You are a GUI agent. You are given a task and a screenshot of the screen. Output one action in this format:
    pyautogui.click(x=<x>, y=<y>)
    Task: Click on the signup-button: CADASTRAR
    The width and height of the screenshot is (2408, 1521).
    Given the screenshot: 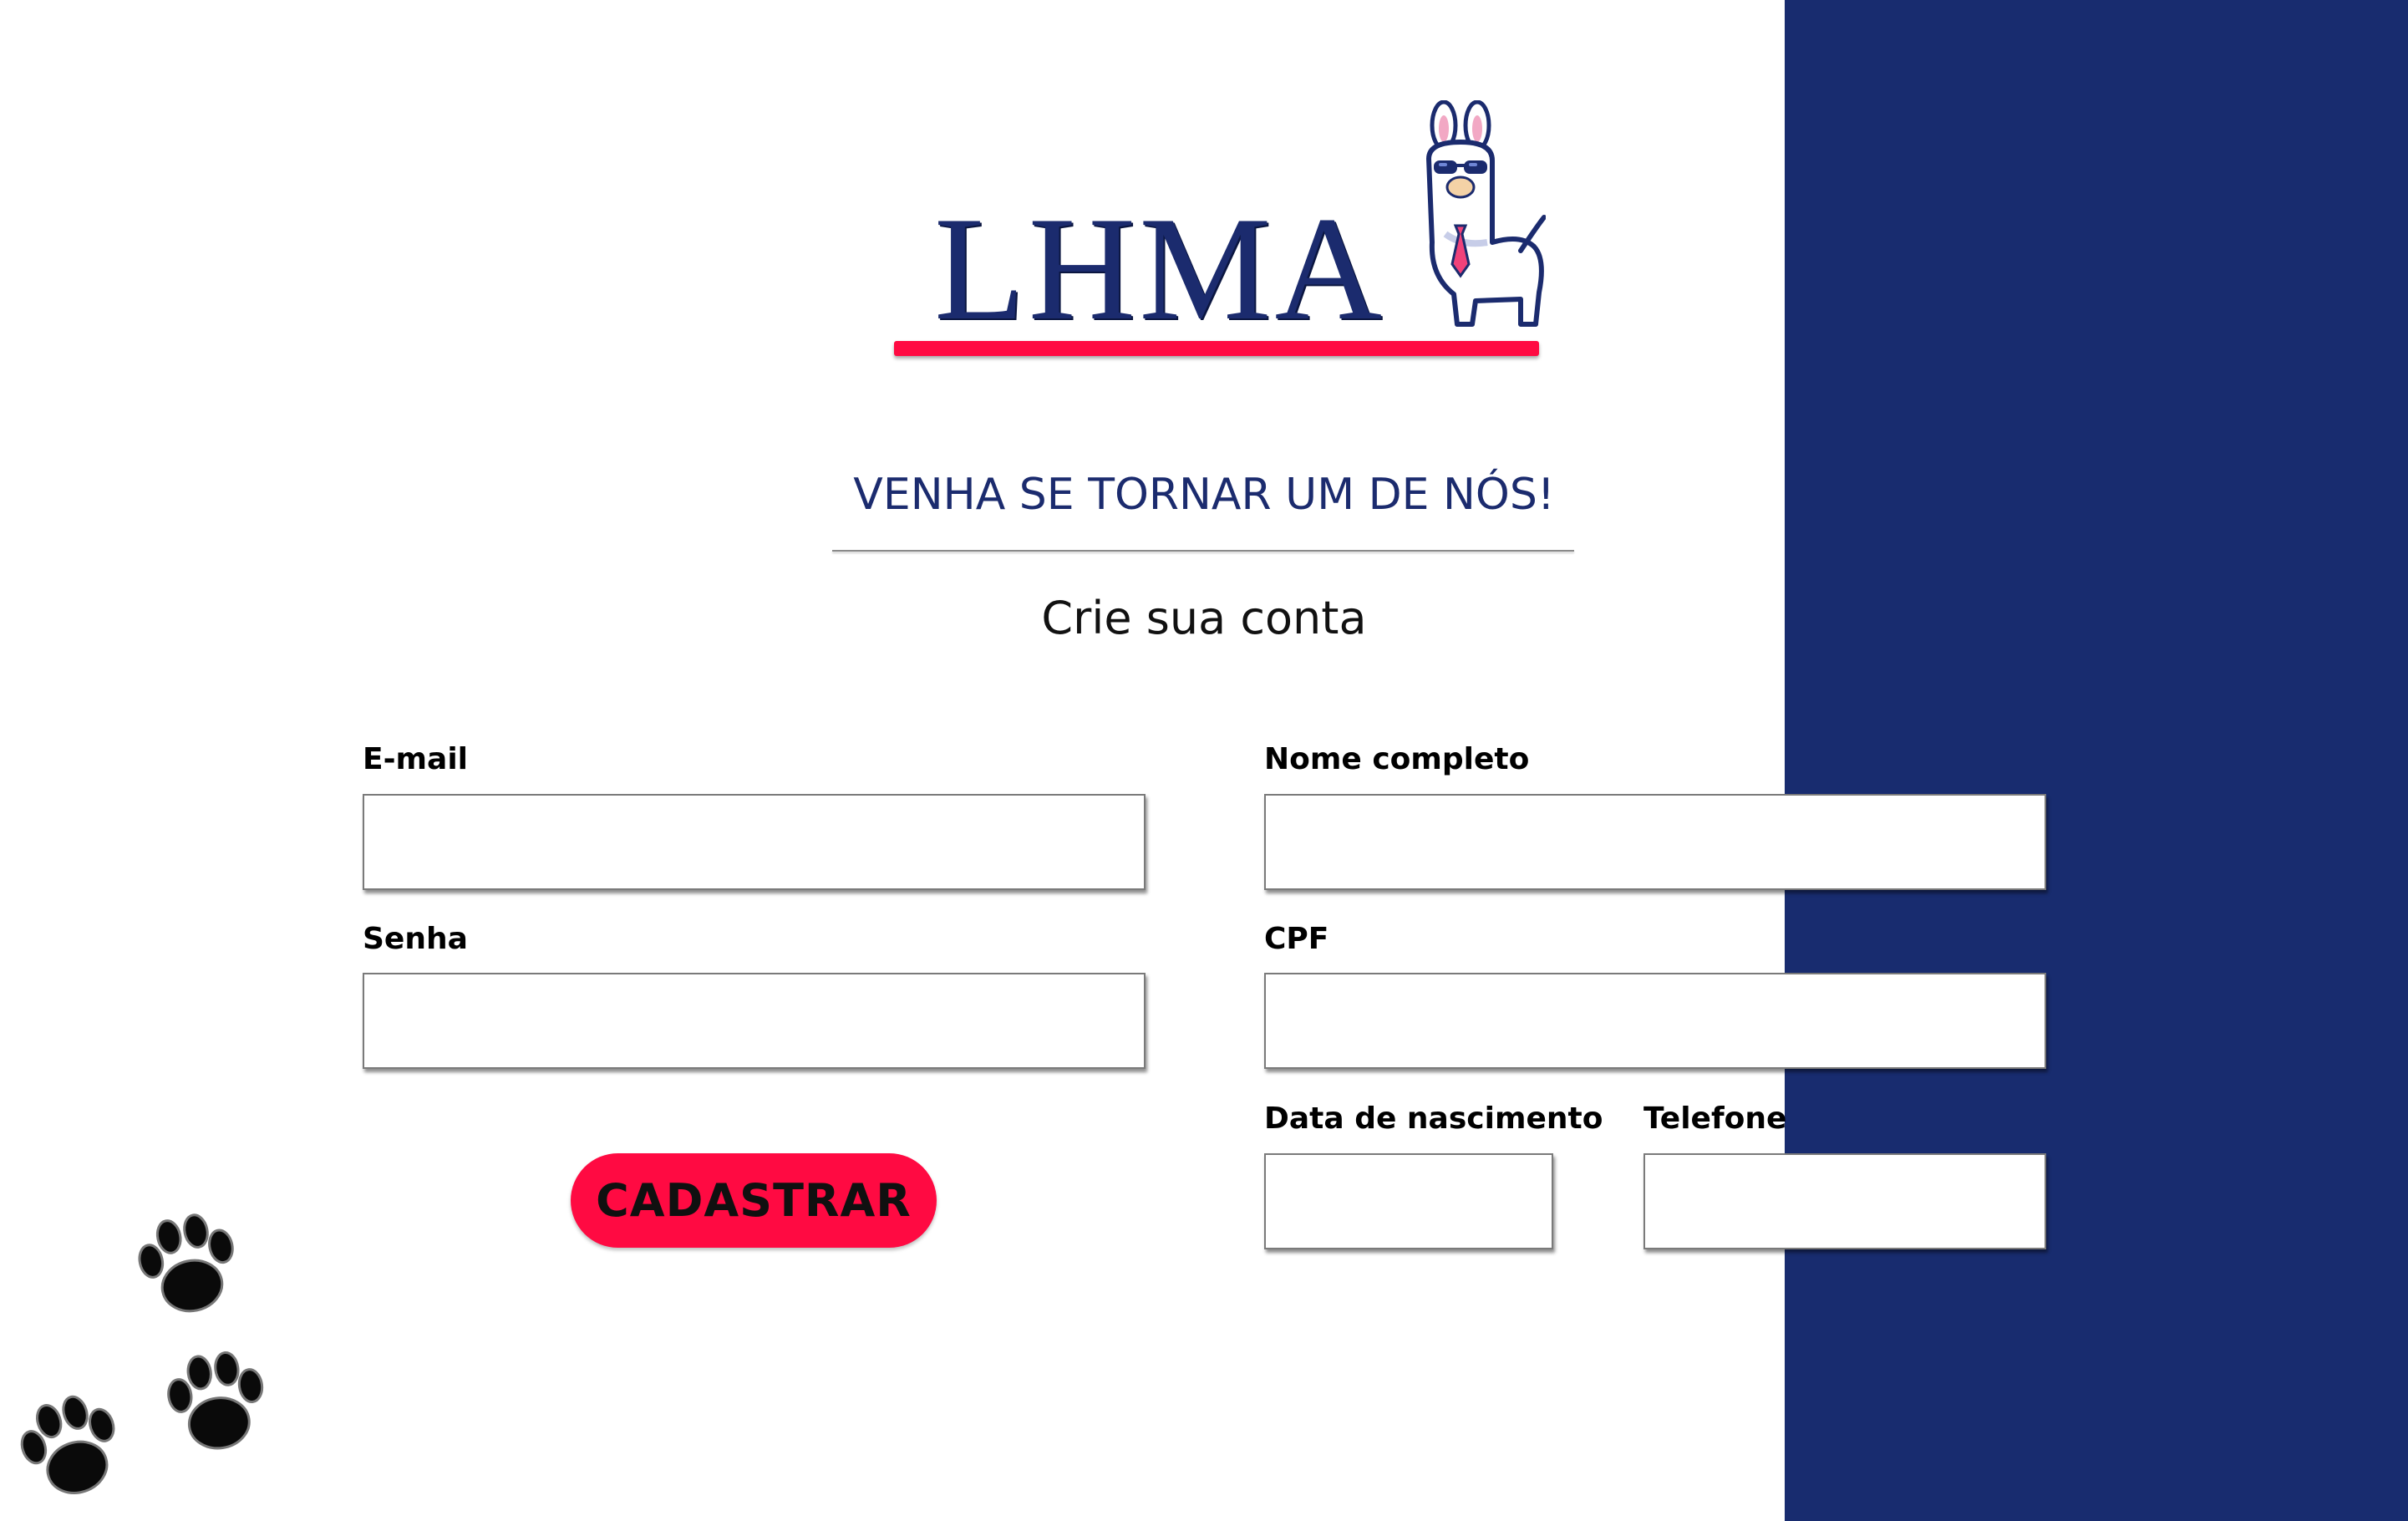 What is the action you would take?
    pyautogui.click(x=754, y=1200)
    